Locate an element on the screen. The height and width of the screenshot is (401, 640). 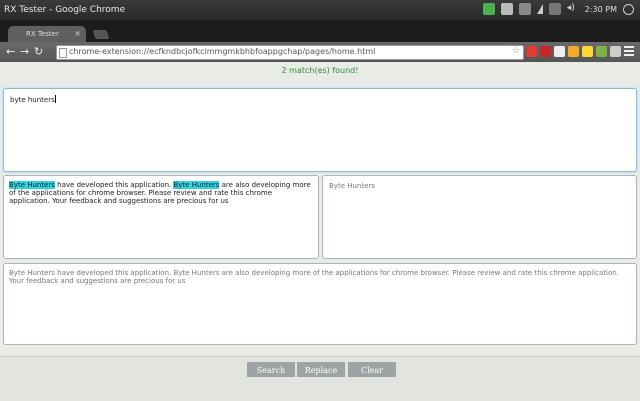
menu-icon is located at coordinates (629, 51).